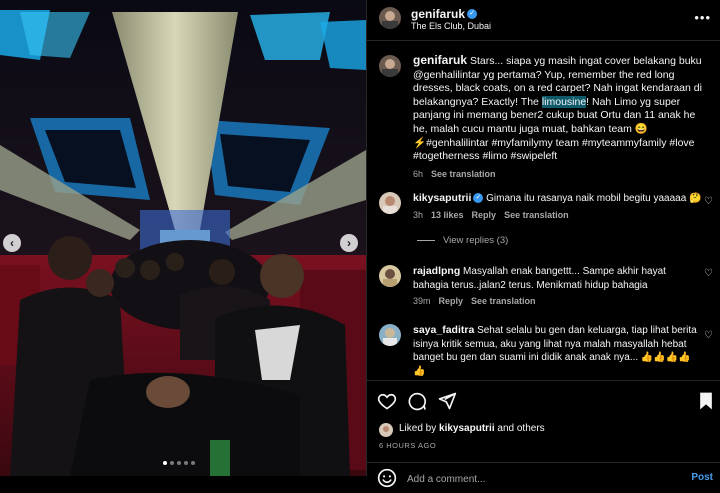  I want to click on liked-by: Liked by kikysaputrii and others, so click(472, 428).